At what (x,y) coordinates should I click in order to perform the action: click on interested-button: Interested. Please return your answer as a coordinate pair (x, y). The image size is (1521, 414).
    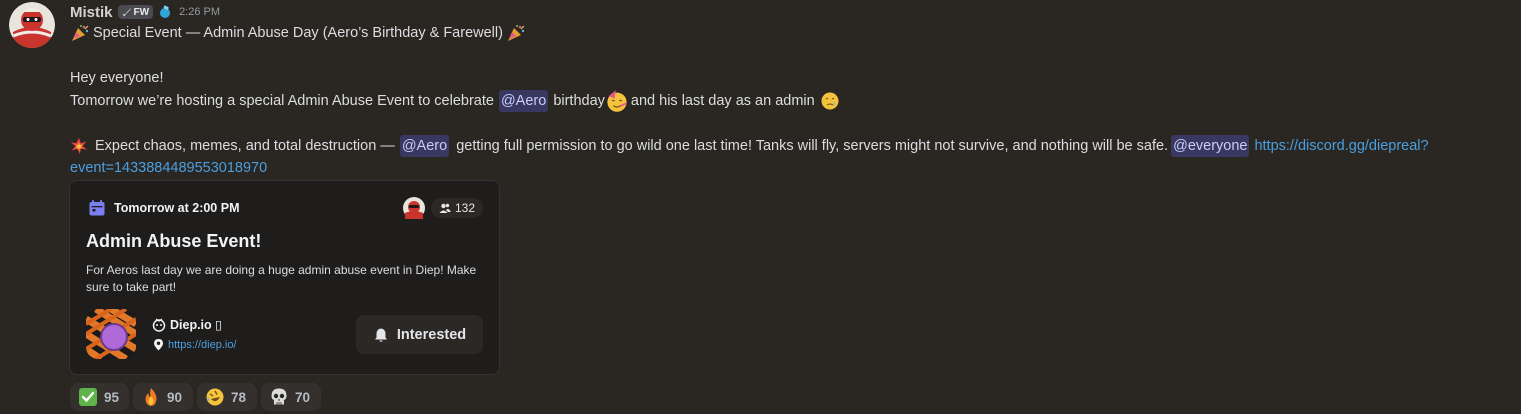
    Looking at the image, I should click on (419, 334).